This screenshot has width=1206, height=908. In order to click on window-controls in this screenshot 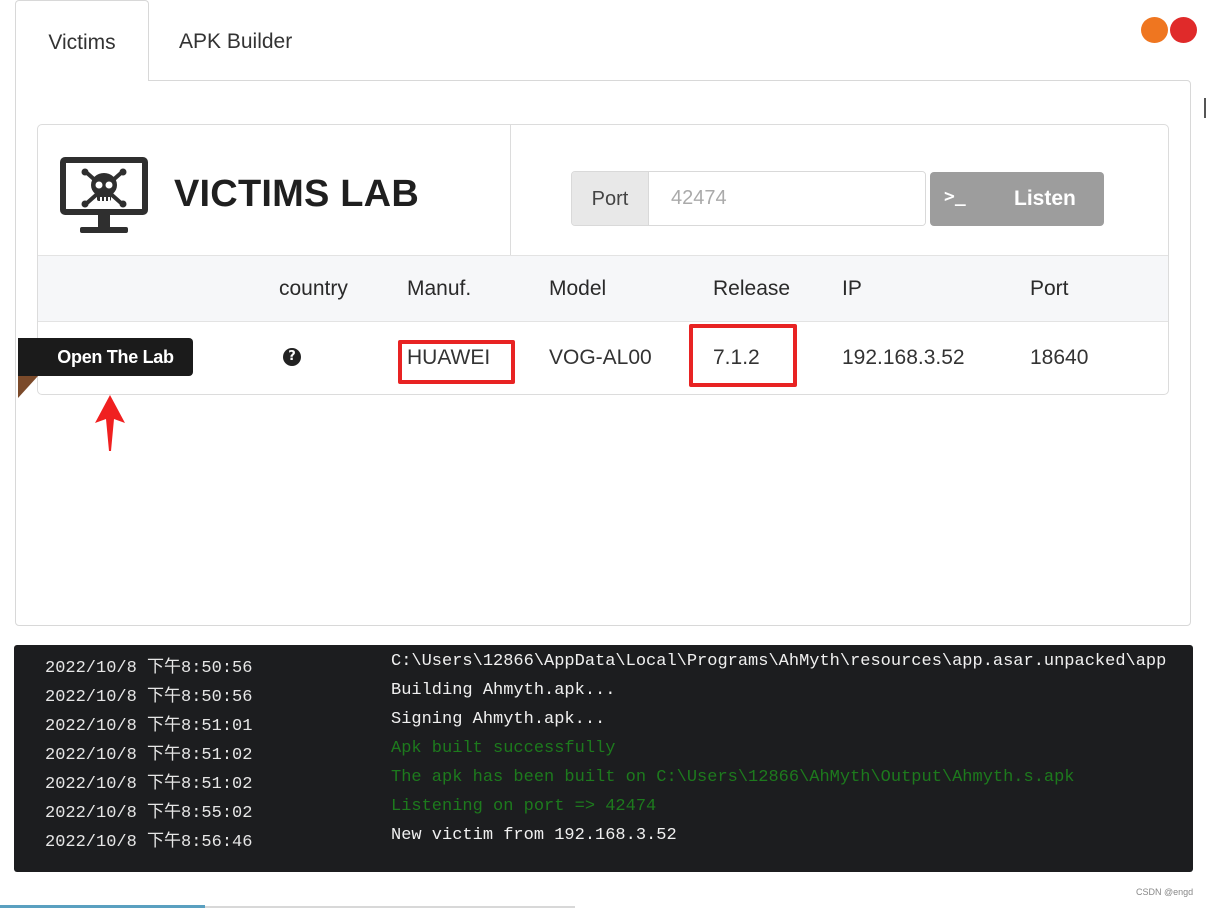, I will do `click(1170, 30)`.